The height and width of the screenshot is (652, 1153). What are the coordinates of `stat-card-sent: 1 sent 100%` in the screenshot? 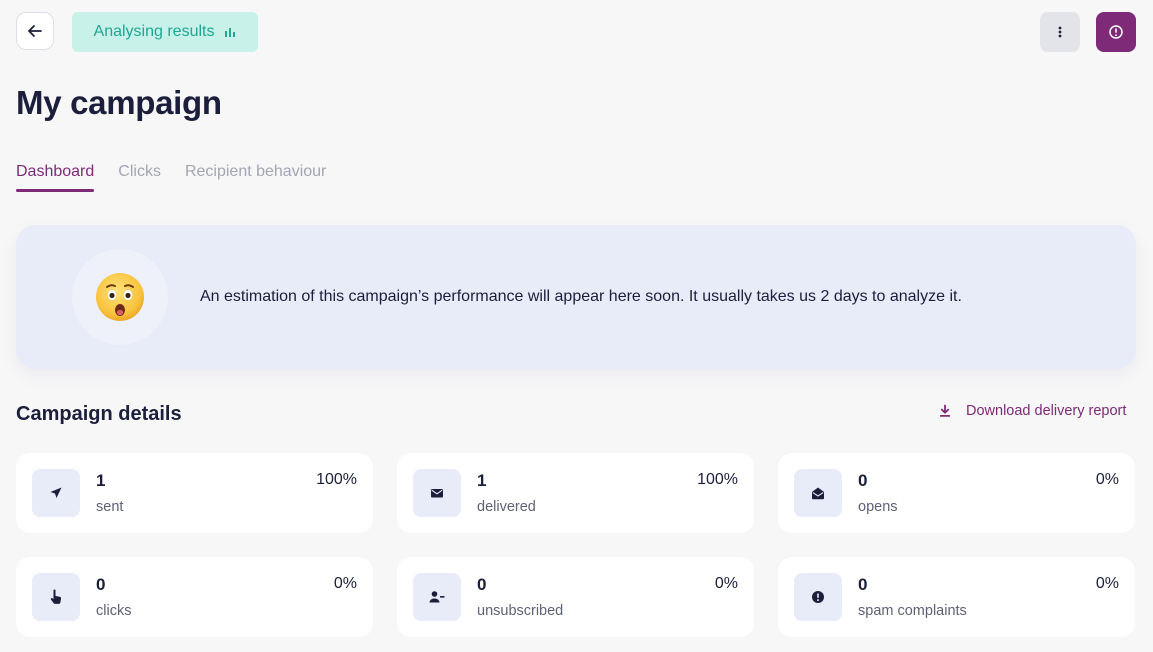 It's located at (194, 493).